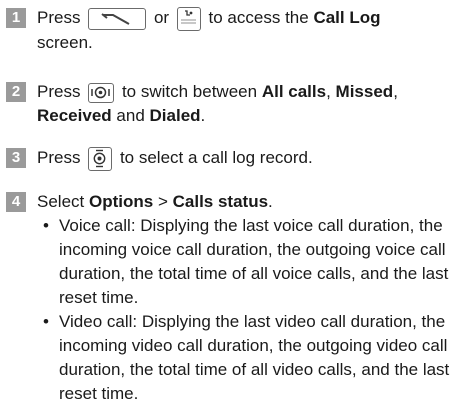  What do you see at coordinates (117, 18) in the screenshot?
I see `send-key-icon` at bounding box center [117, 18].